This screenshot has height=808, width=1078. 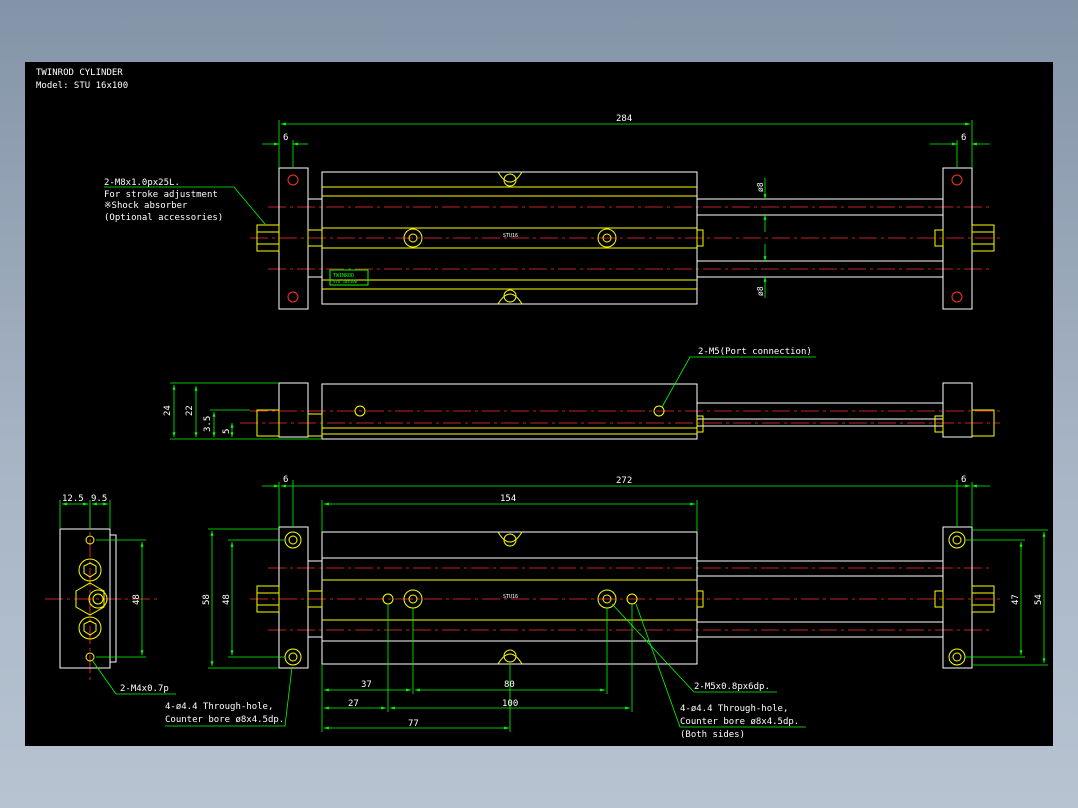 What do you see at coordinates (293, 410) in the screenshot?
I see `side-left-end-plate` at bounding box center [293, 410].